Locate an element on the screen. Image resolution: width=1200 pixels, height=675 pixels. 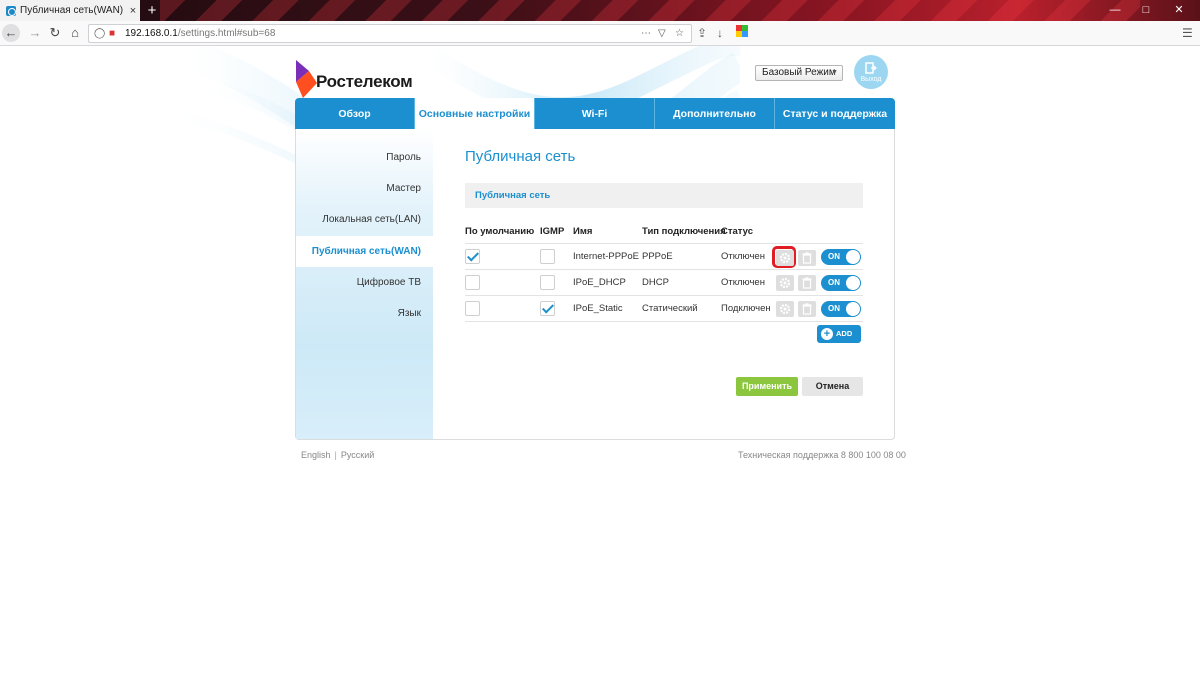
nav-tab-wifi: Wi-Fi is located at coordinates (595, 113).